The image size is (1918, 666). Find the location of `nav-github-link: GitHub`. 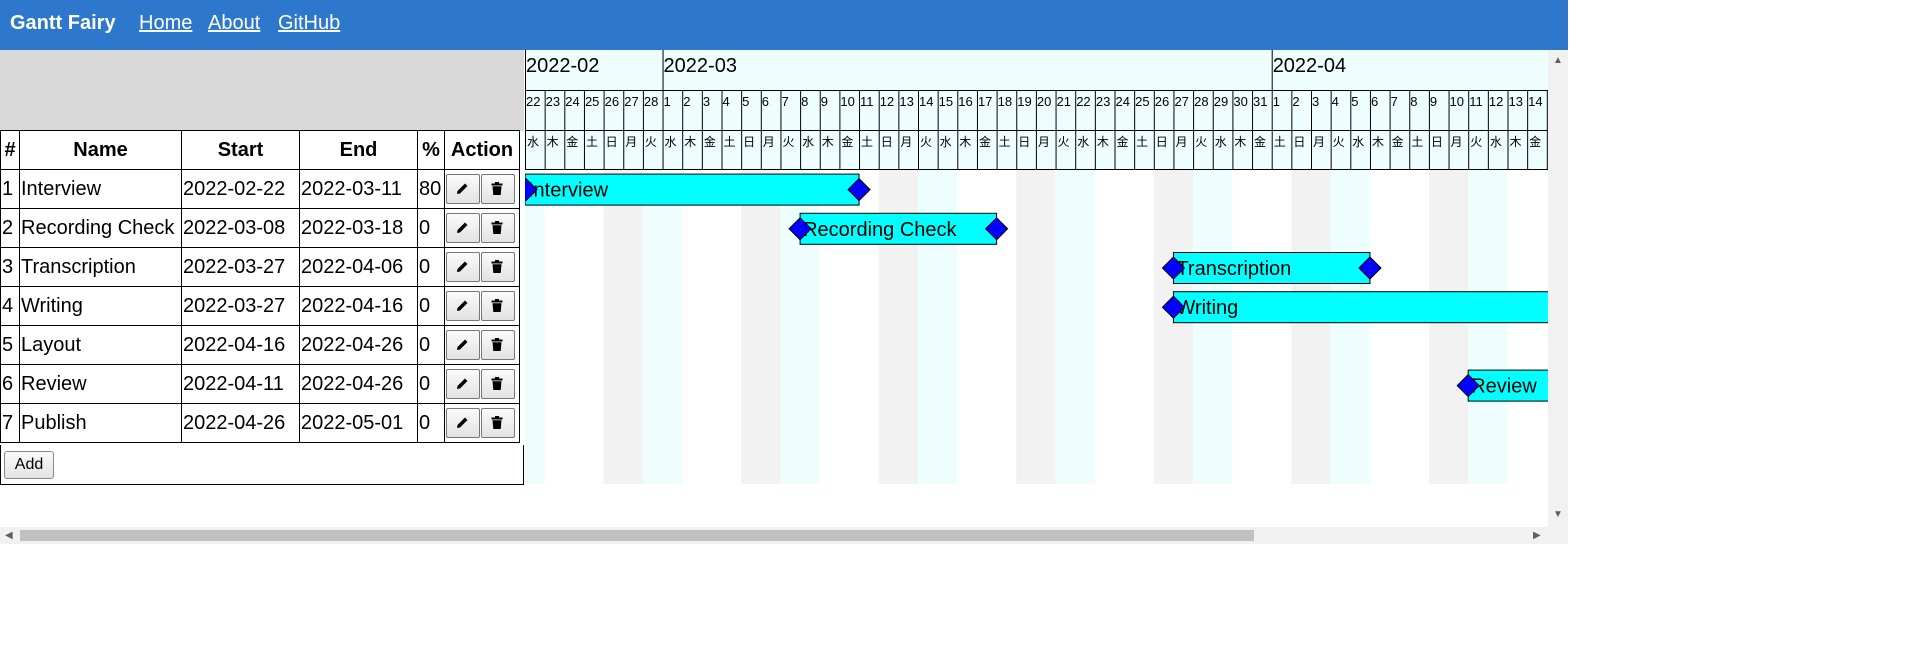

nav-github-link: GitHub is located at coordinates (309, 23).